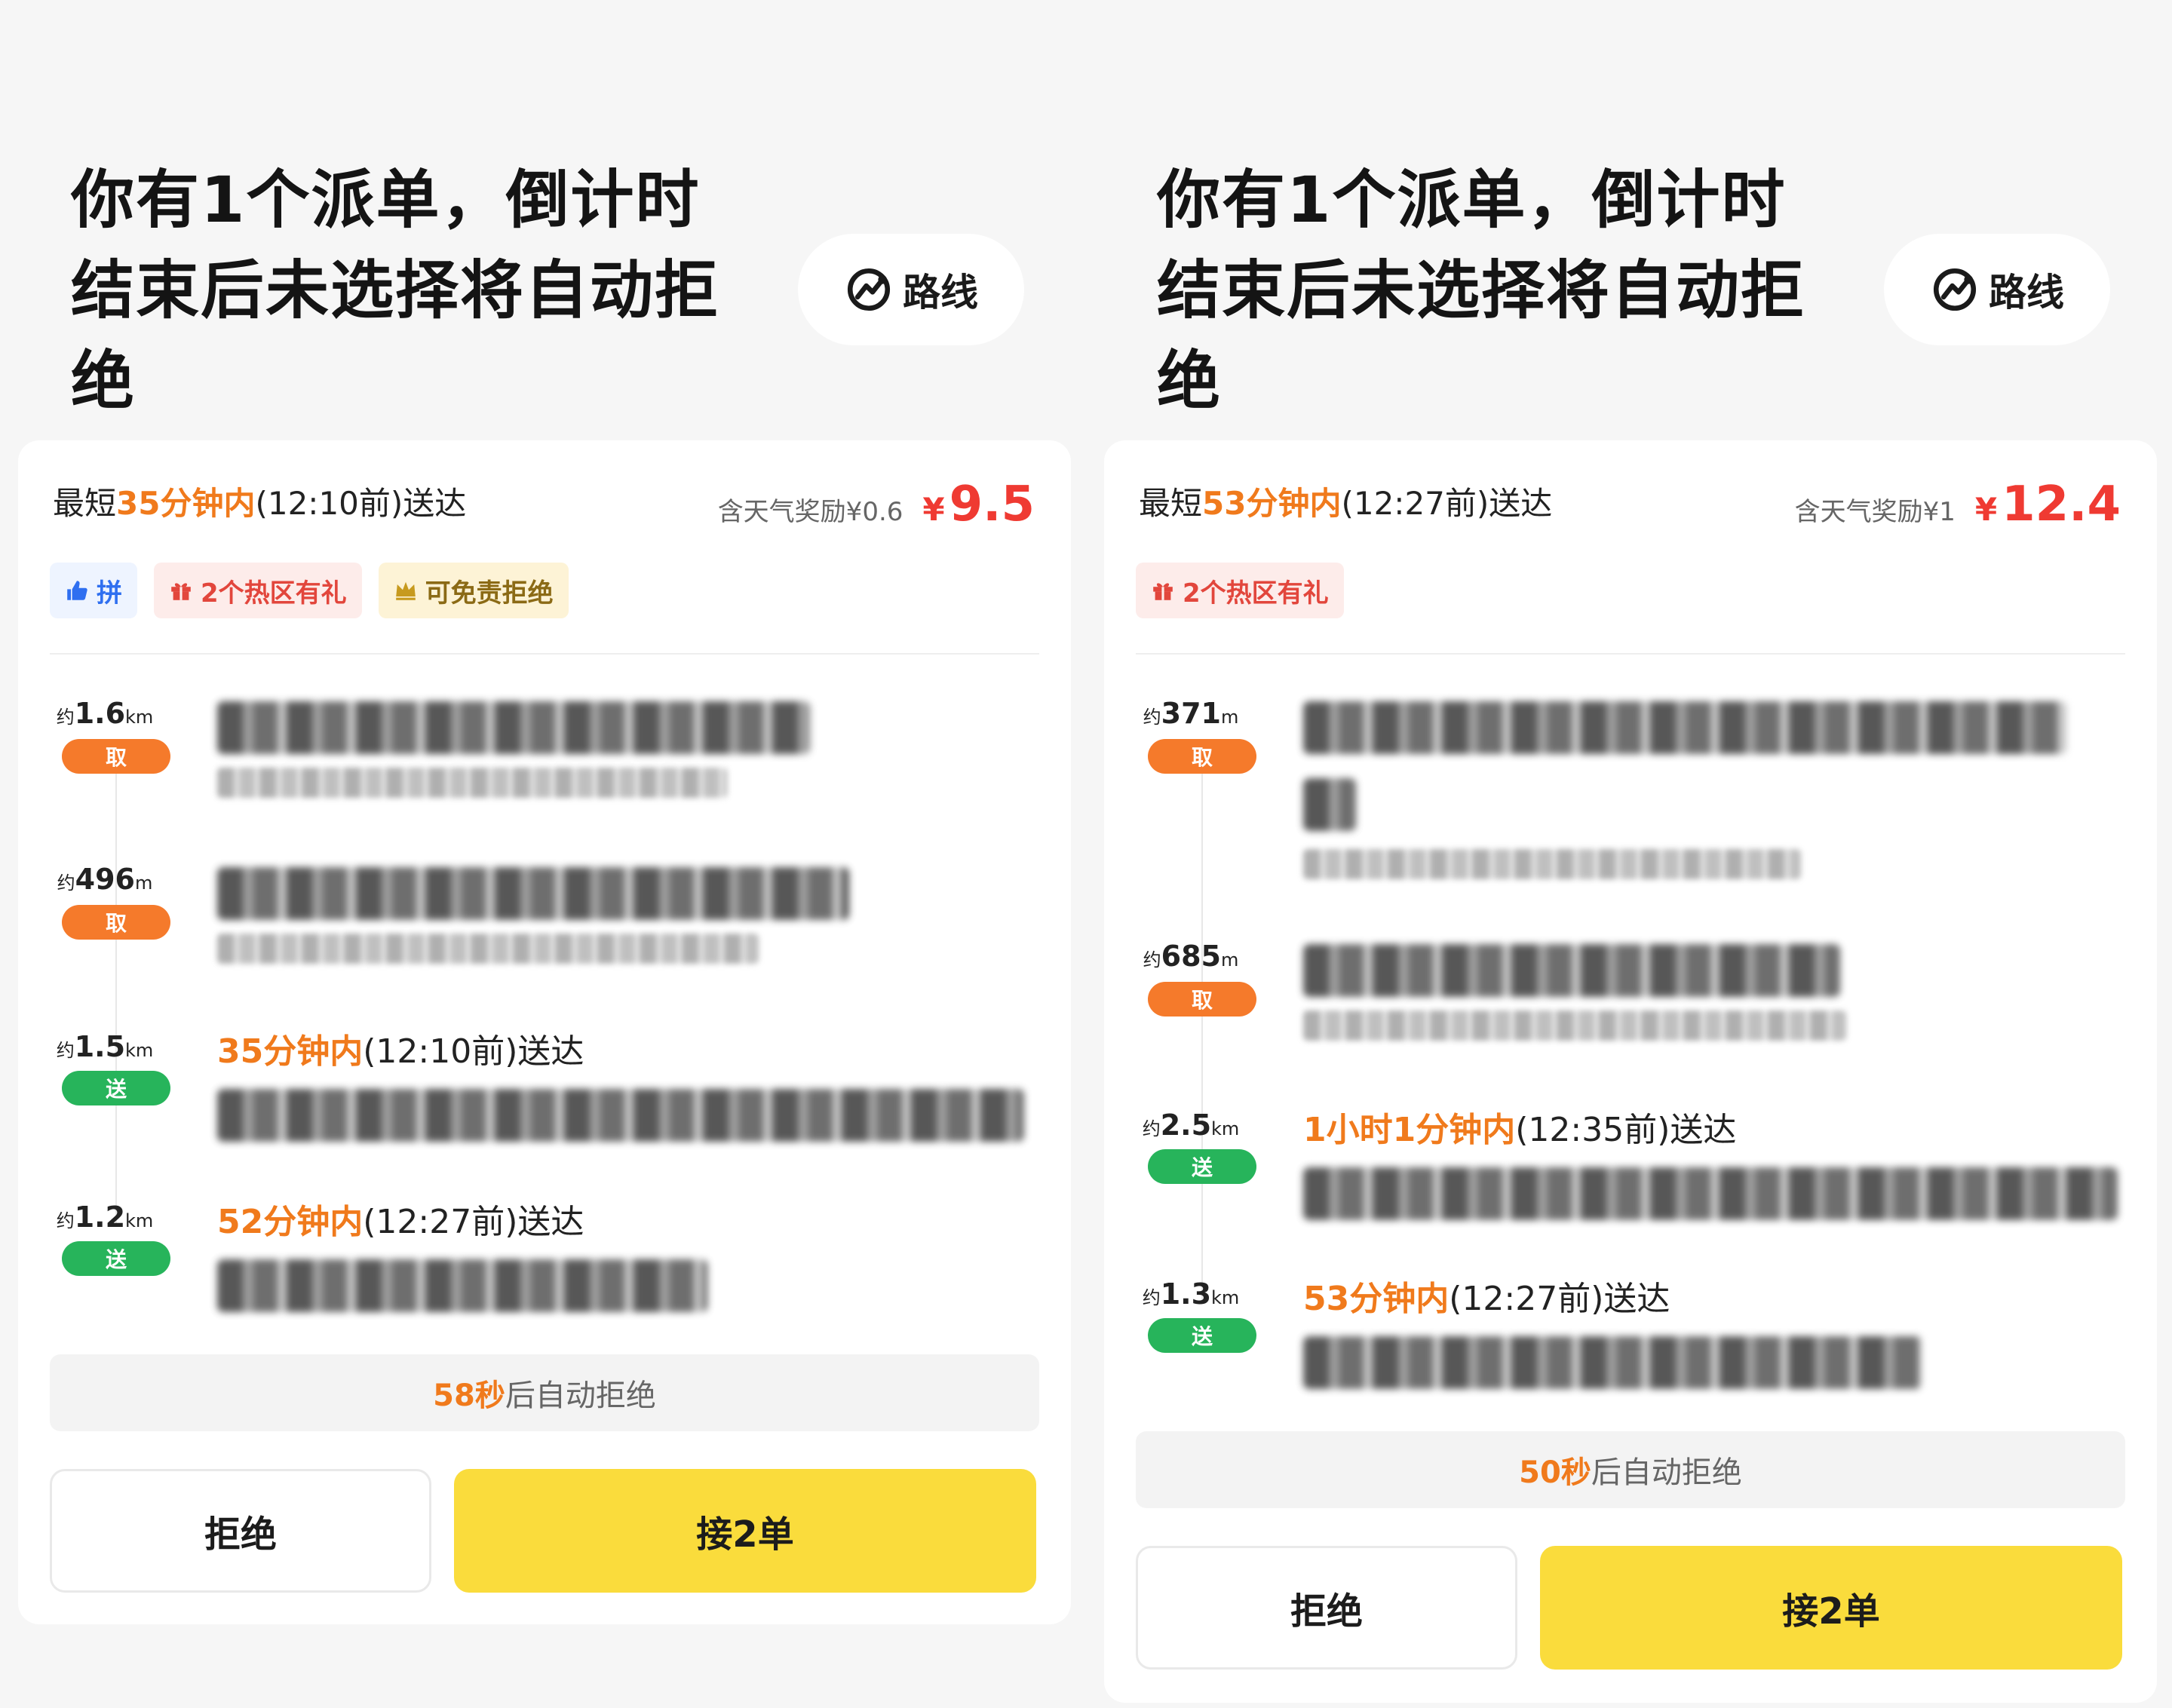 The width and height of the screenshot is (2172, 1708). I want to click on tag-free-reject-label: 可免责拒绝, so click(489, 593).